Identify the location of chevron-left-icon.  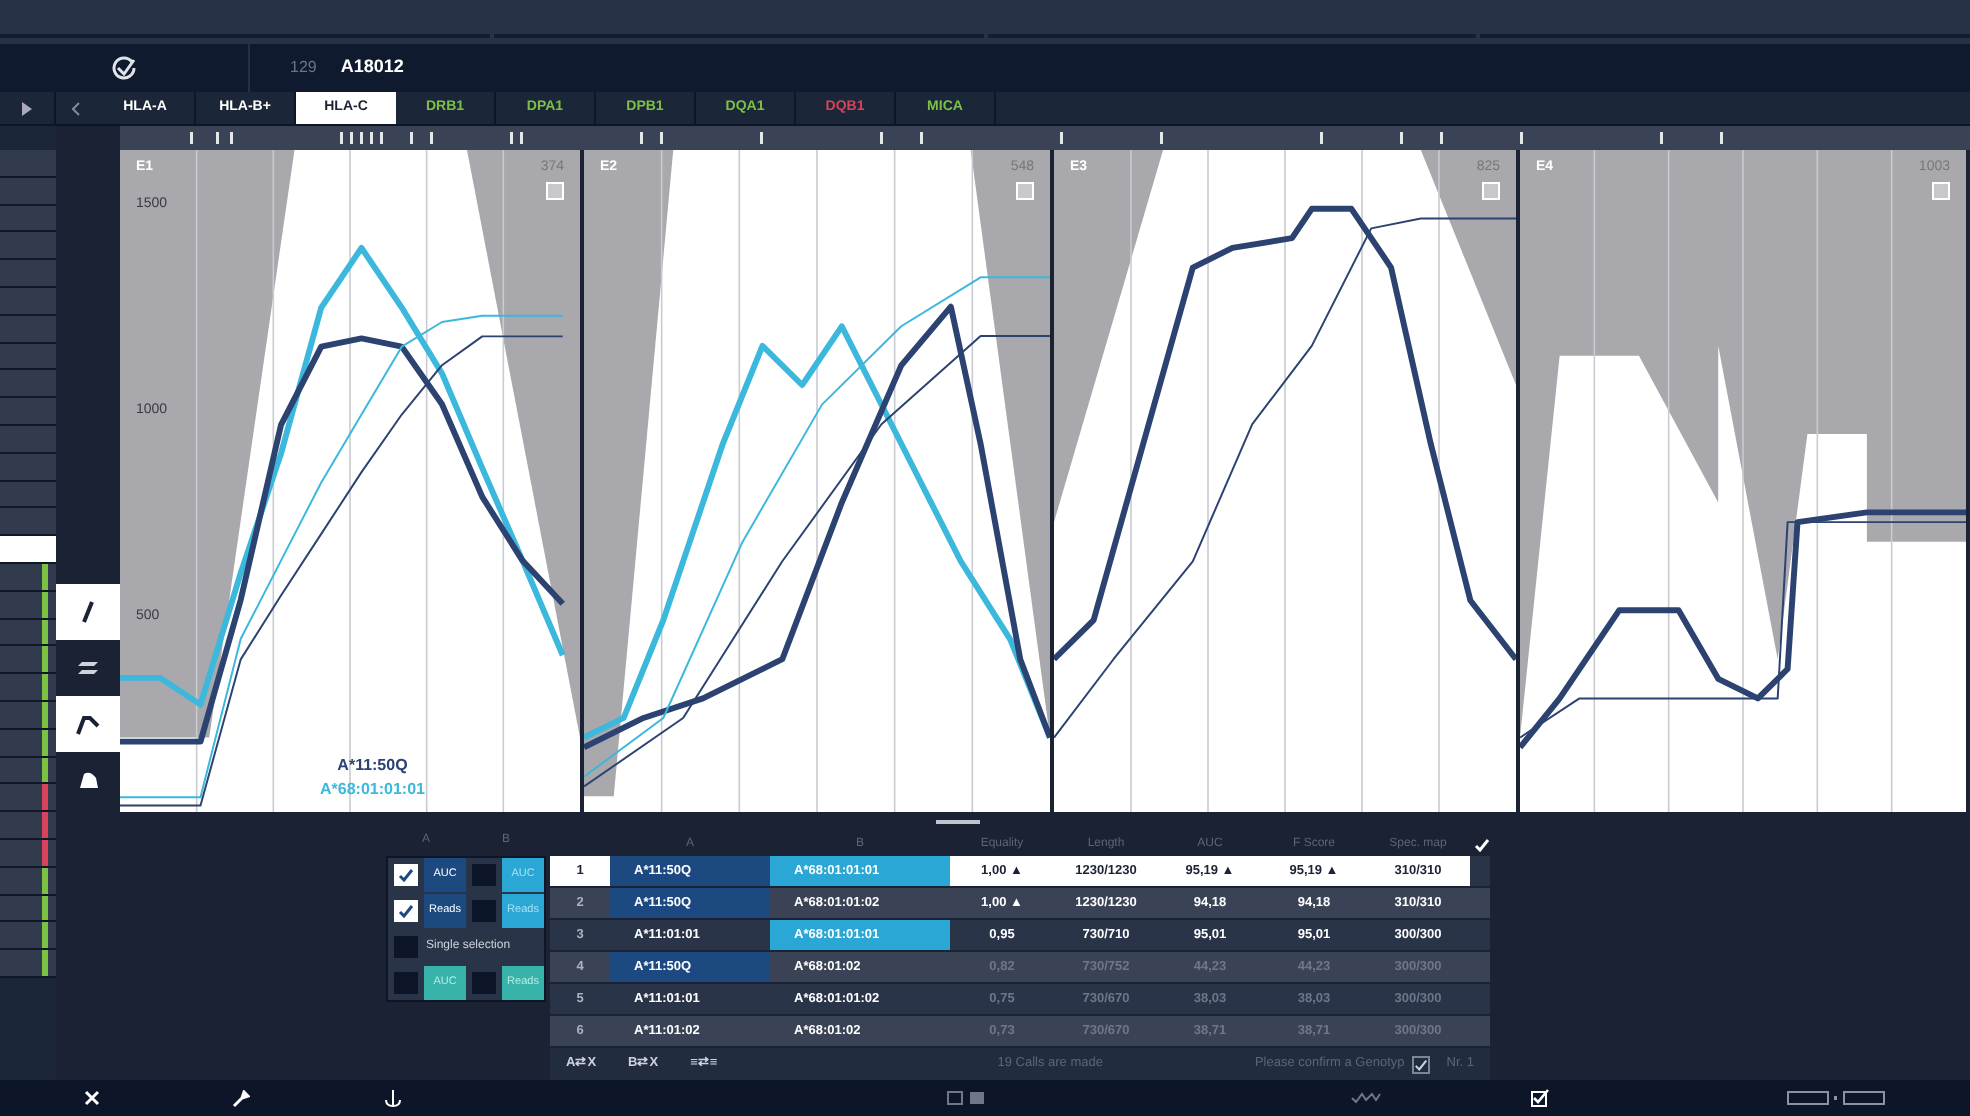
(76, 108).